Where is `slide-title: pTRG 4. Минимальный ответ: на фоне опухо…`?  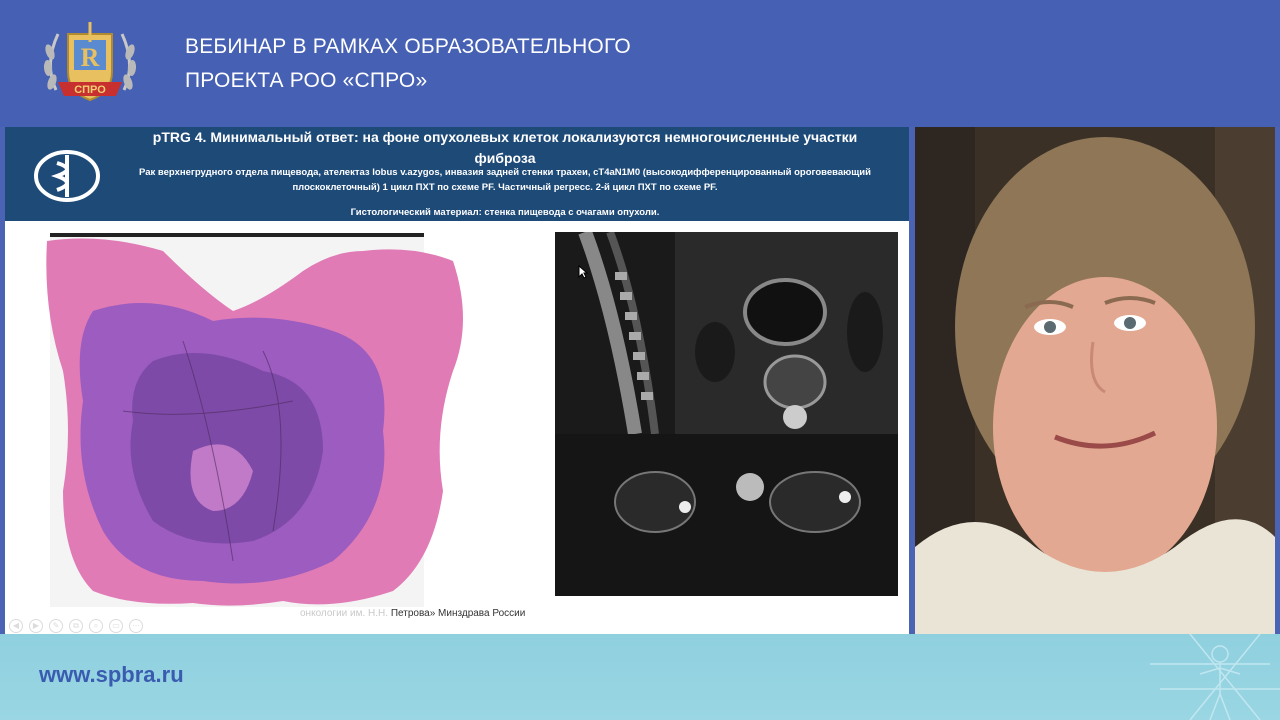
slide-title: pTRG 4. Минимальный ответ: на фоне опухо… is located at coordinates (505, 148).